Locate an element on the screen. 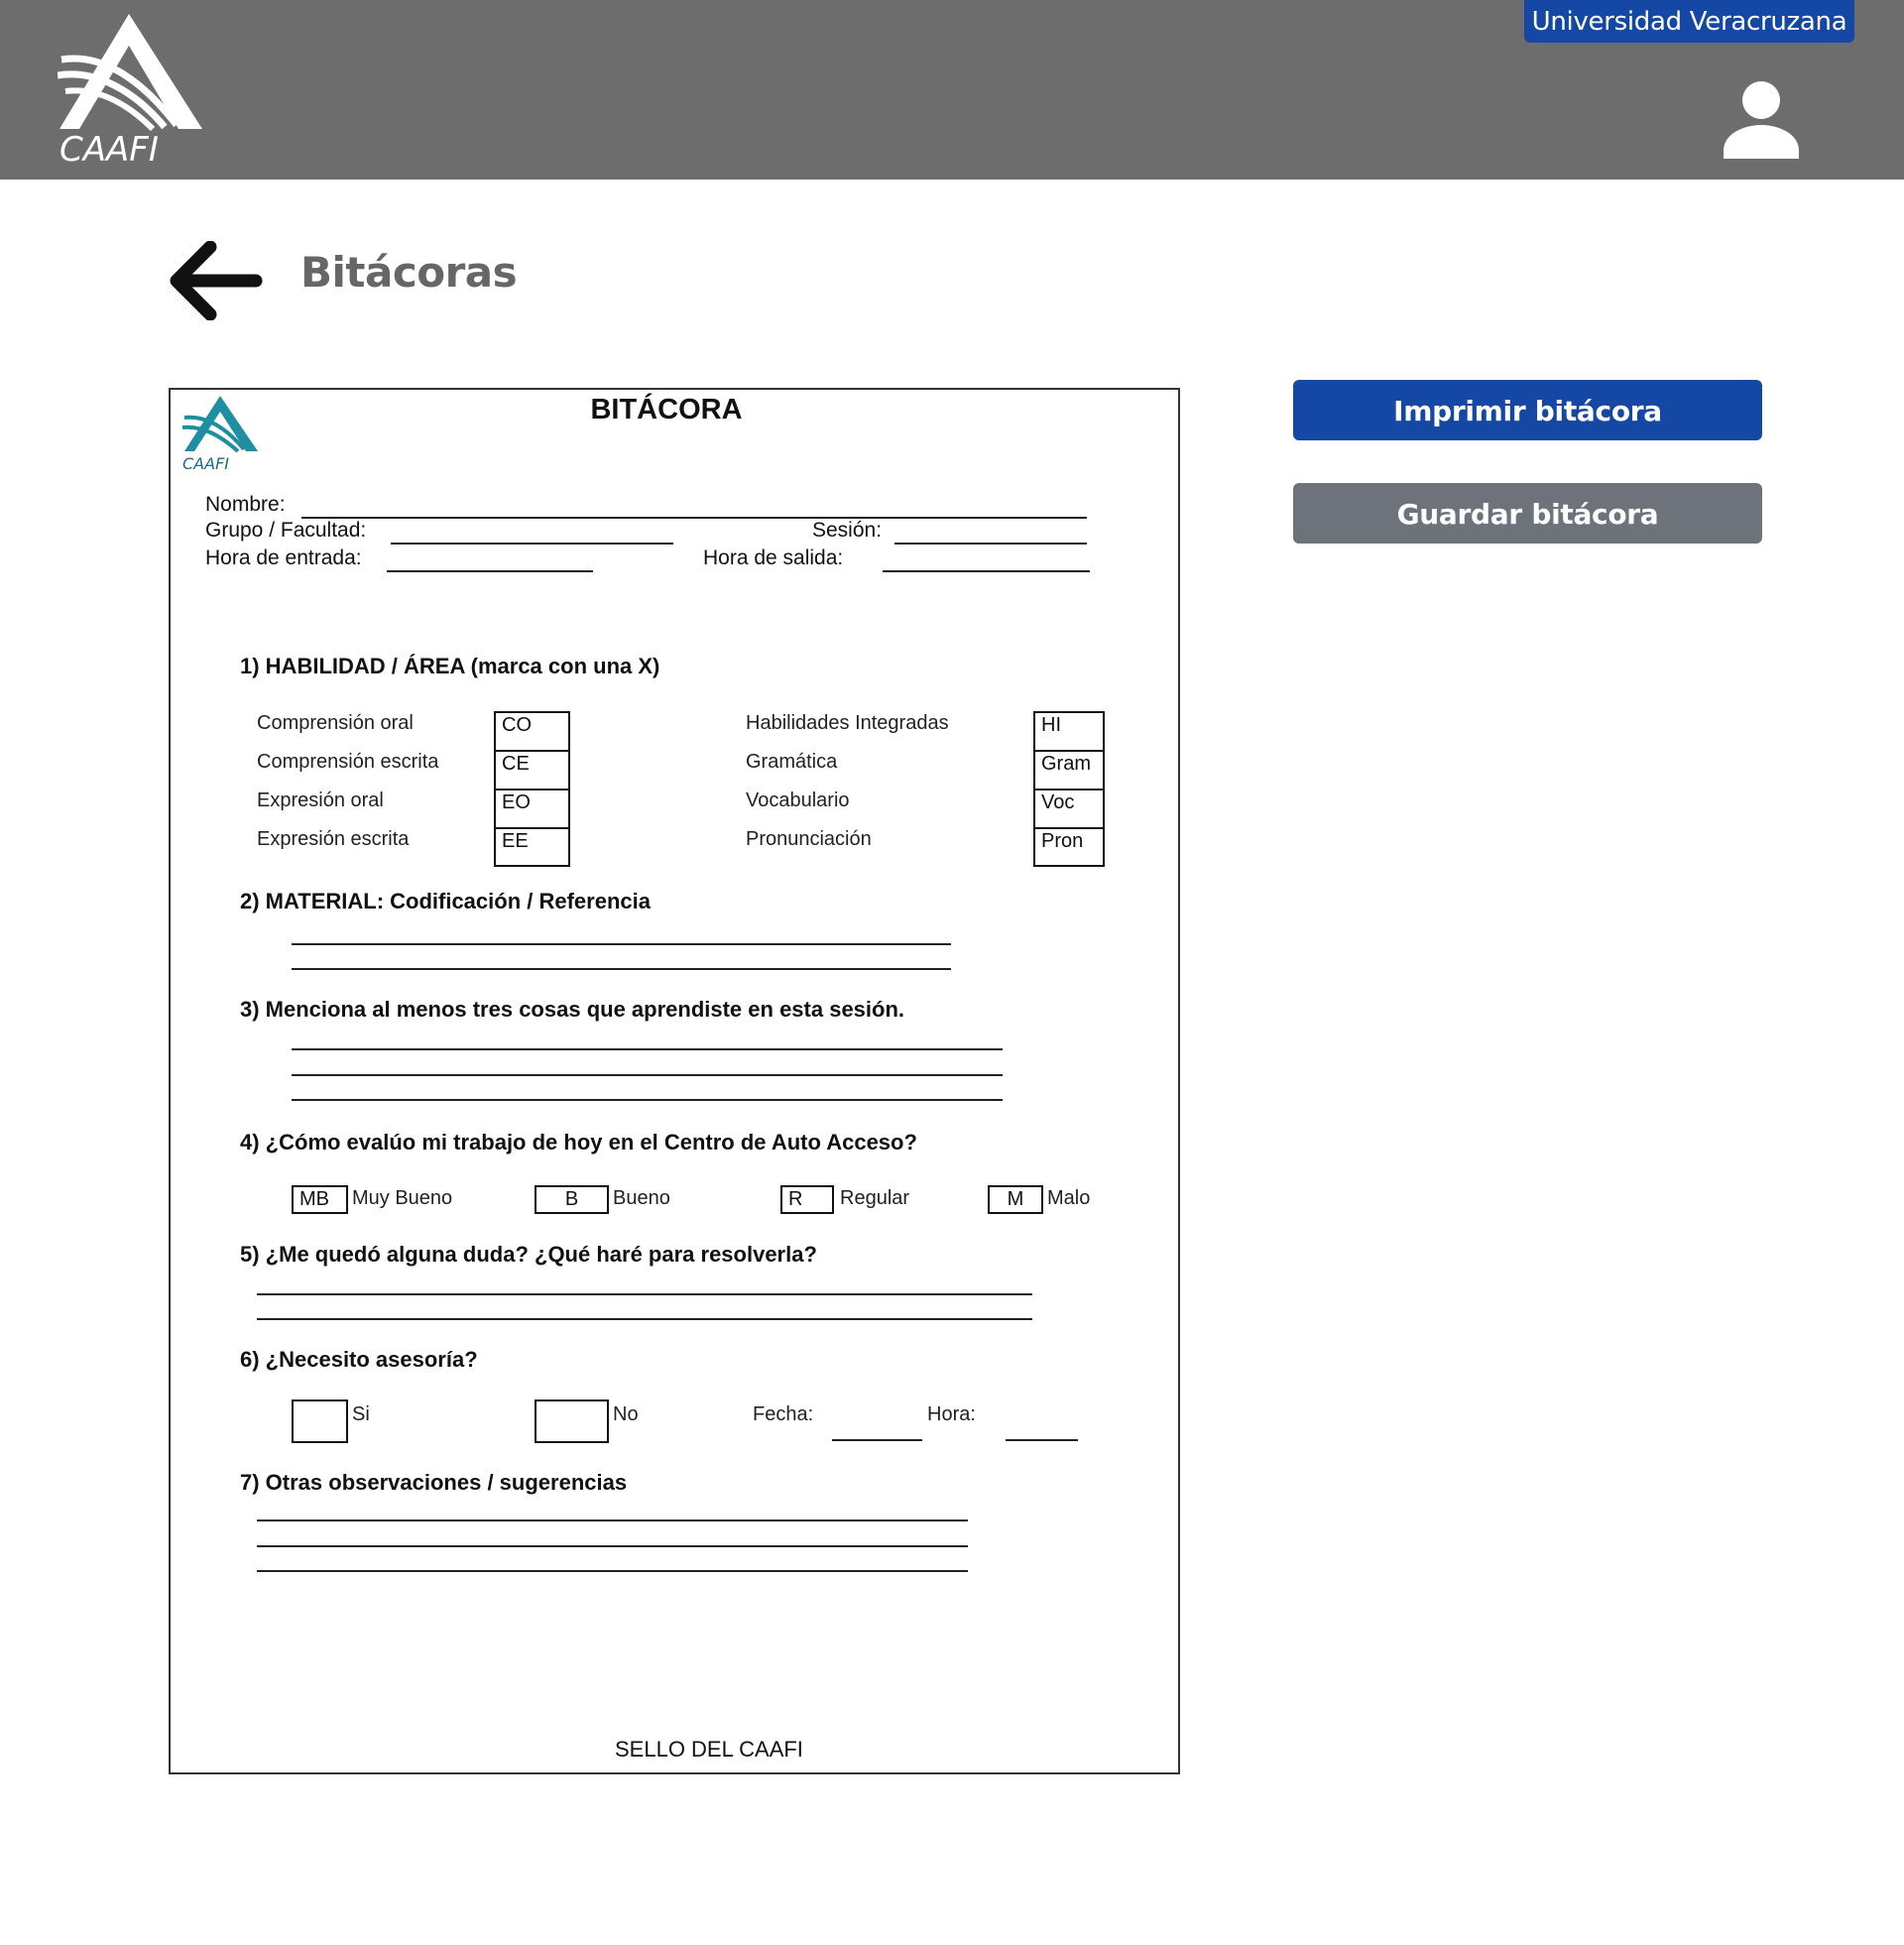  skill-label: Habilidades Integradas is located at coordinates (847, 723).